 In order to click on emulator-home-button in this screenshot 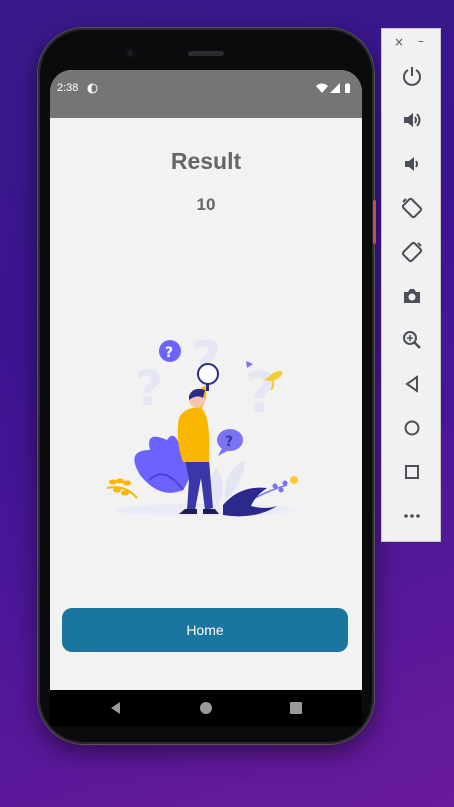, I will do `click(412, 428)`.